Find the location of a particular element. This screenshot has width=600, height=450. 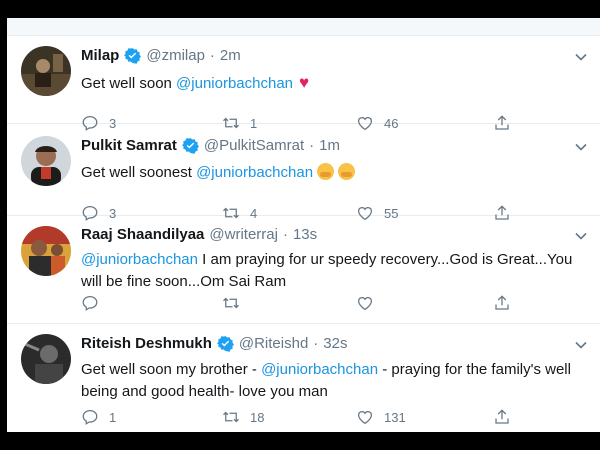

timestamp: 13s is located at coordinates (305, 234).